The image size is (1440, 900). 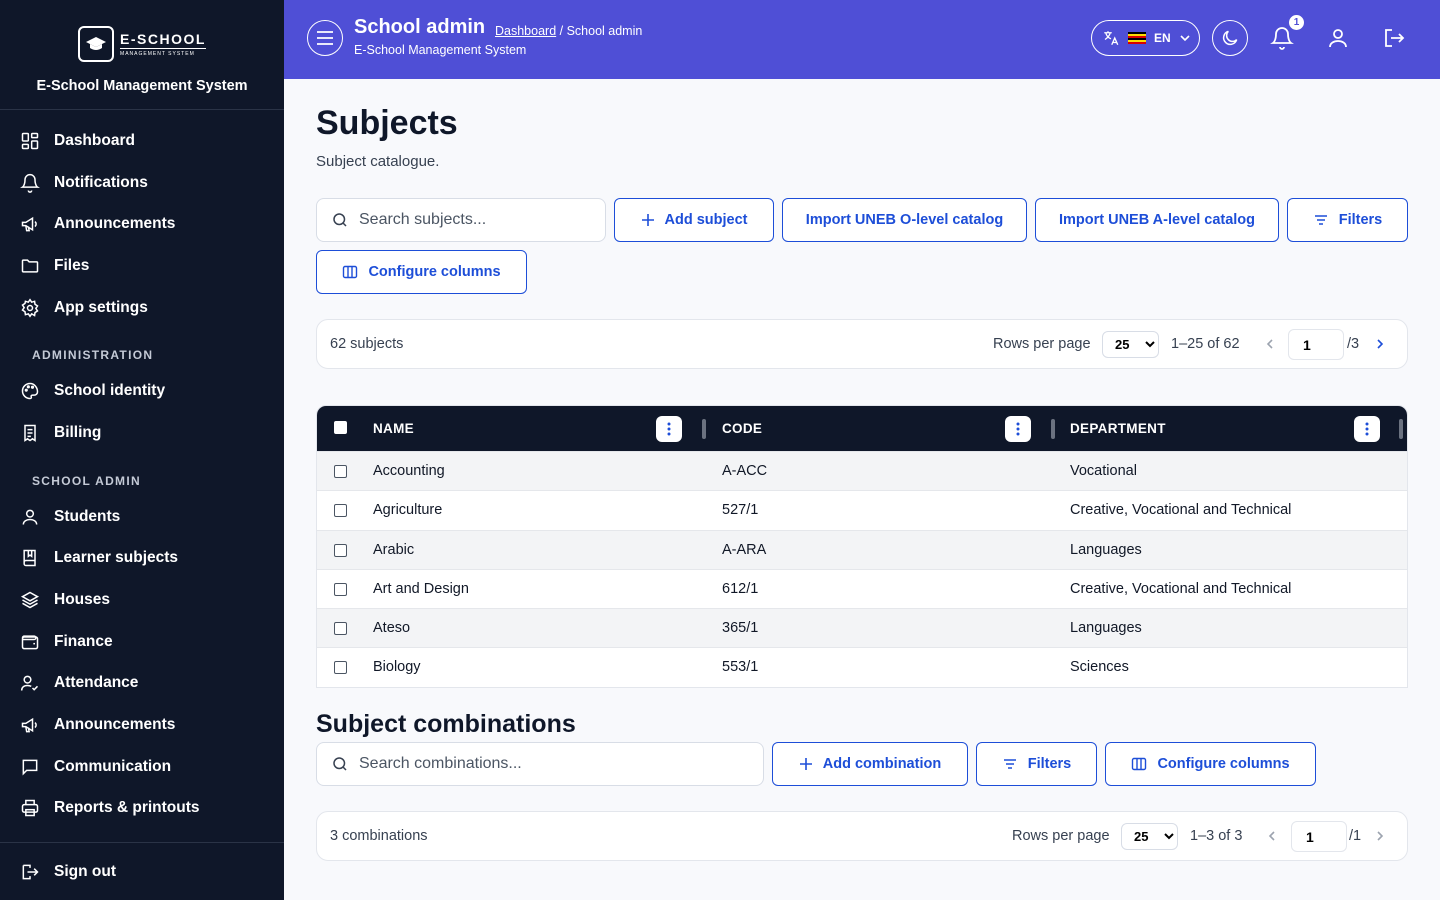 I want to click on sidebar-item-houses: Houses, so click(x=142, y=600).